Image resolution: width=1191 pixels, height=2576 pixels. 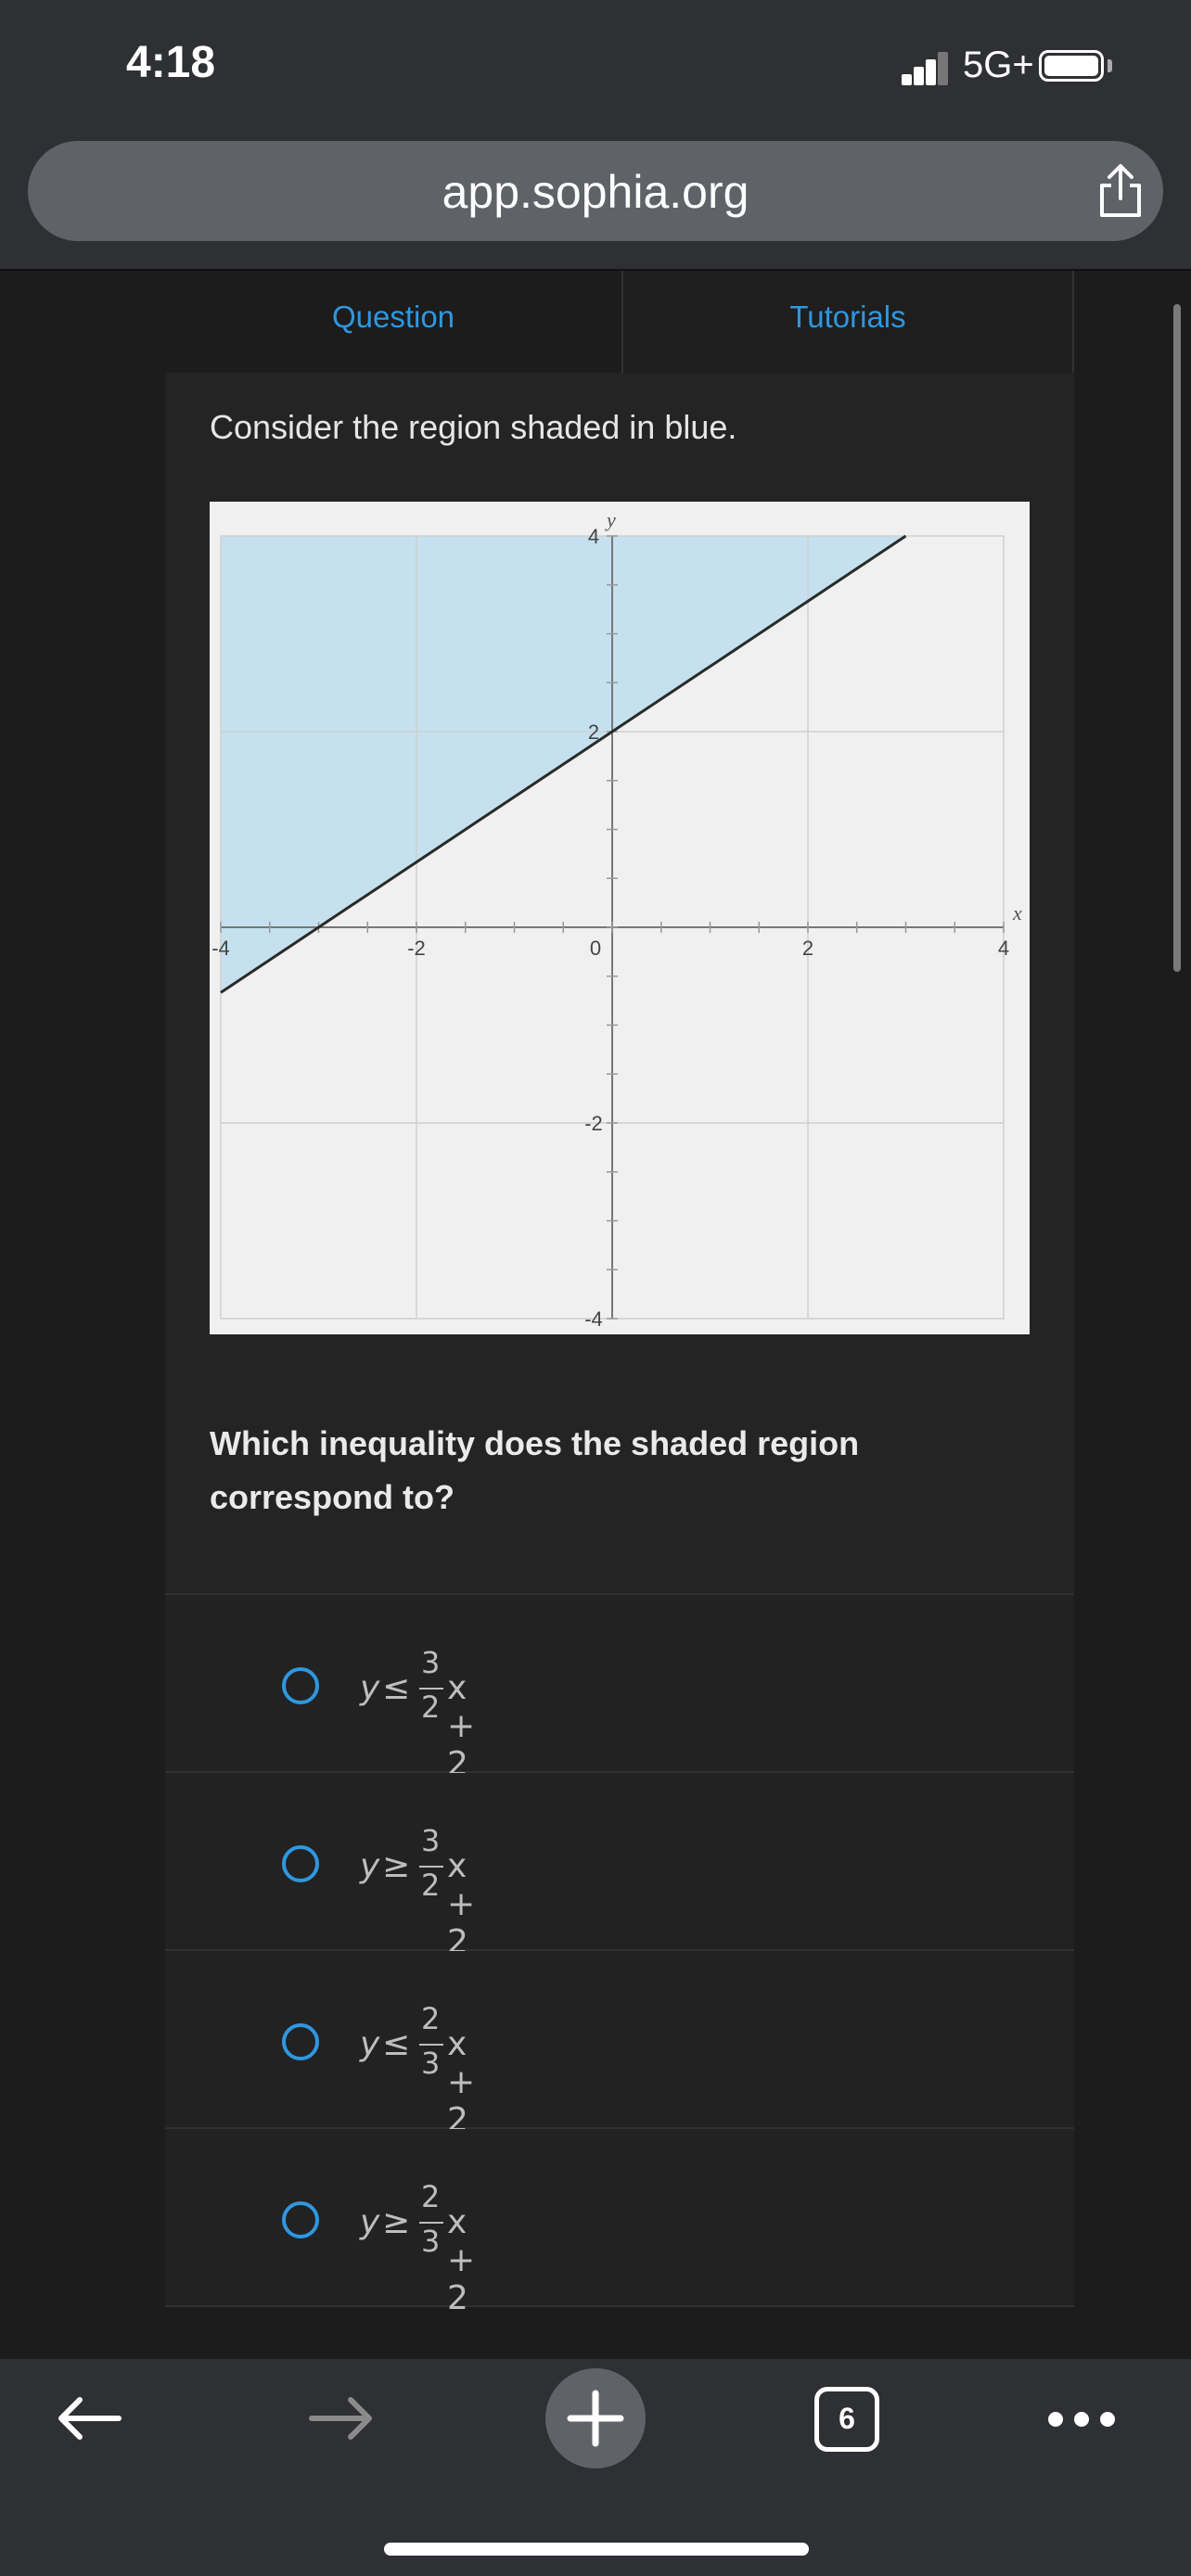 I want to click on tabs-icon: 6, so click(x=846, y=2419).